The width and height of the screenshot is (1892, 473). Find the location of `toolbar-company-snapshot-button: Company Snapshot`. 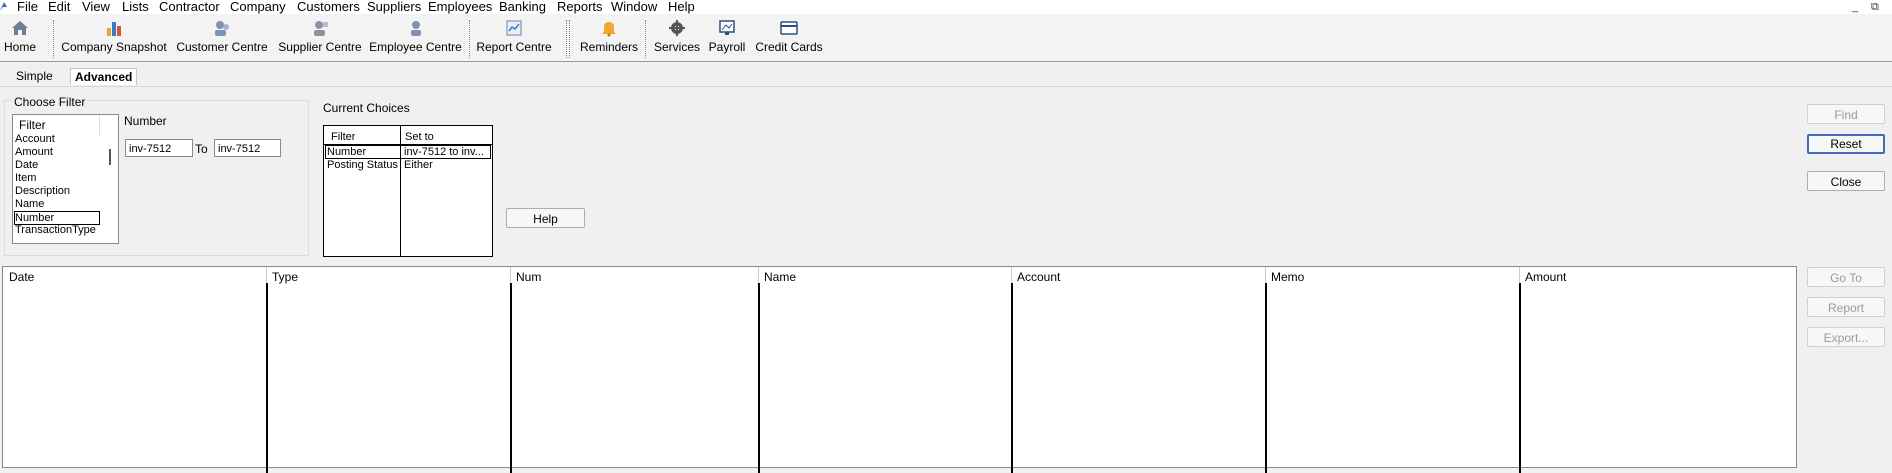

toolbar-company-snapshot-button: Company Snapshot is located at coordinates (114, 37).